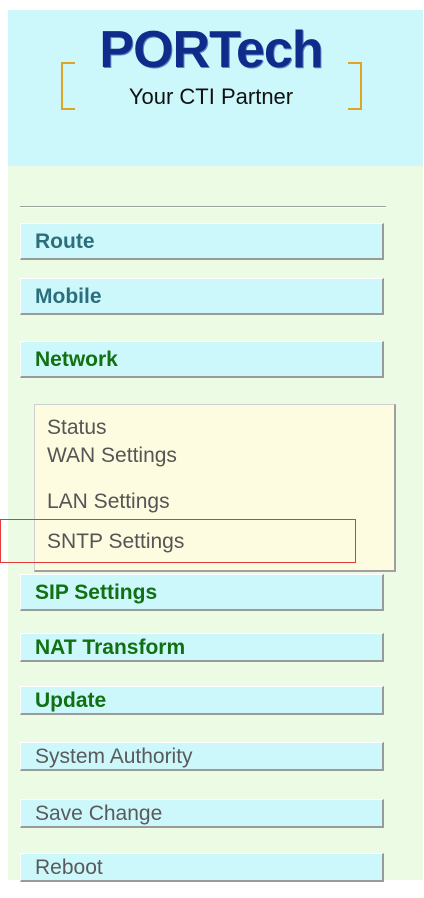 The height and width of the screenshot is (898, 424). I want to click on menu-network: Network, so click(202, 359).